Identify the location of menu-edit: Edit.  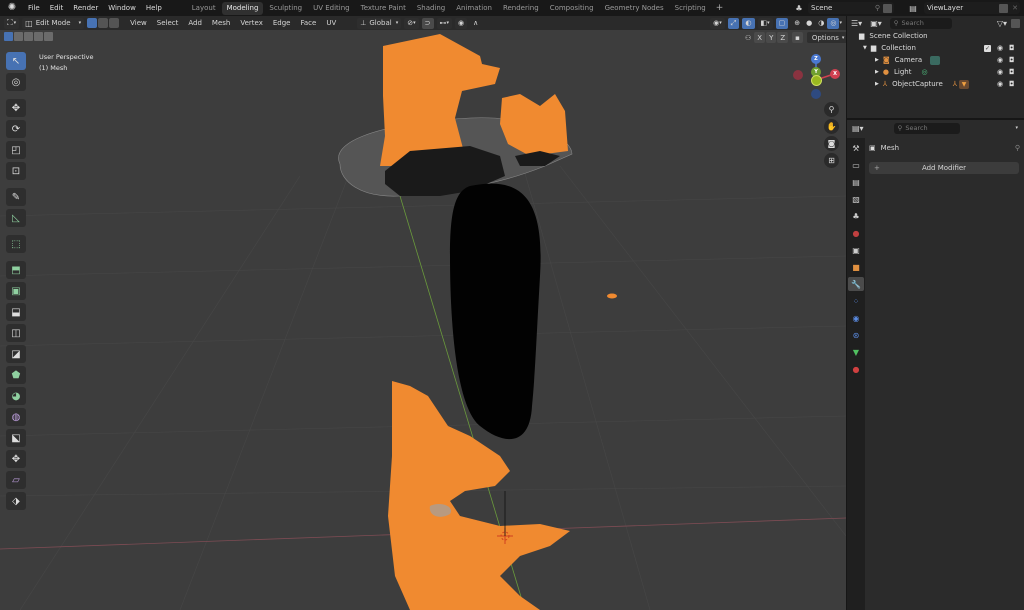
(57, 8).